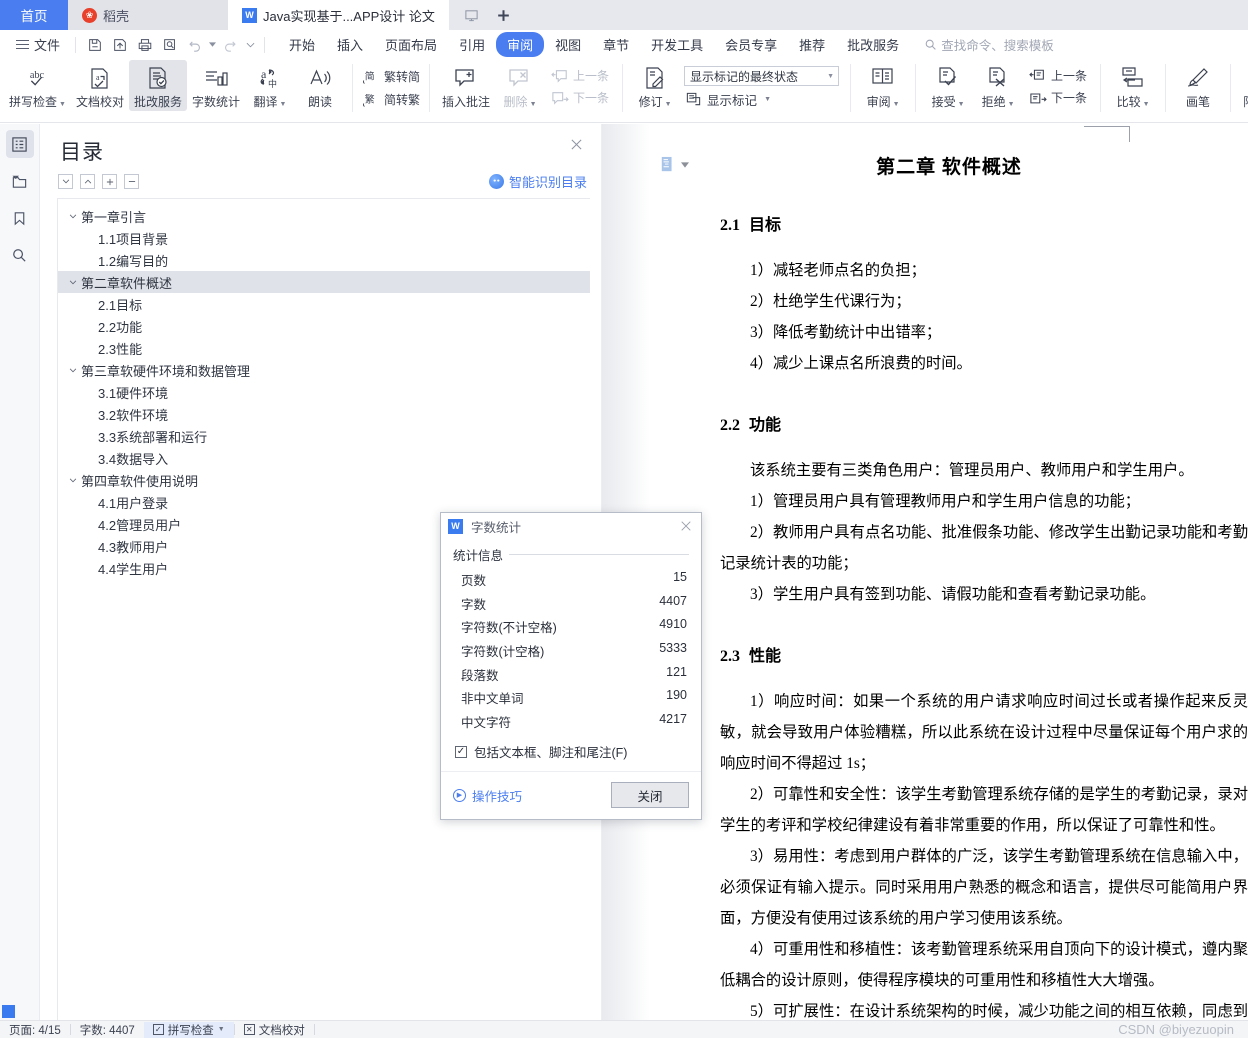 The height and width of the screenshot is (1038, 1248). What do you see at coordinates (324, 370) in the screenshot?
I see `toc-item: 第三章软硬件环境和数据管理` at bounding box center [324, 370].